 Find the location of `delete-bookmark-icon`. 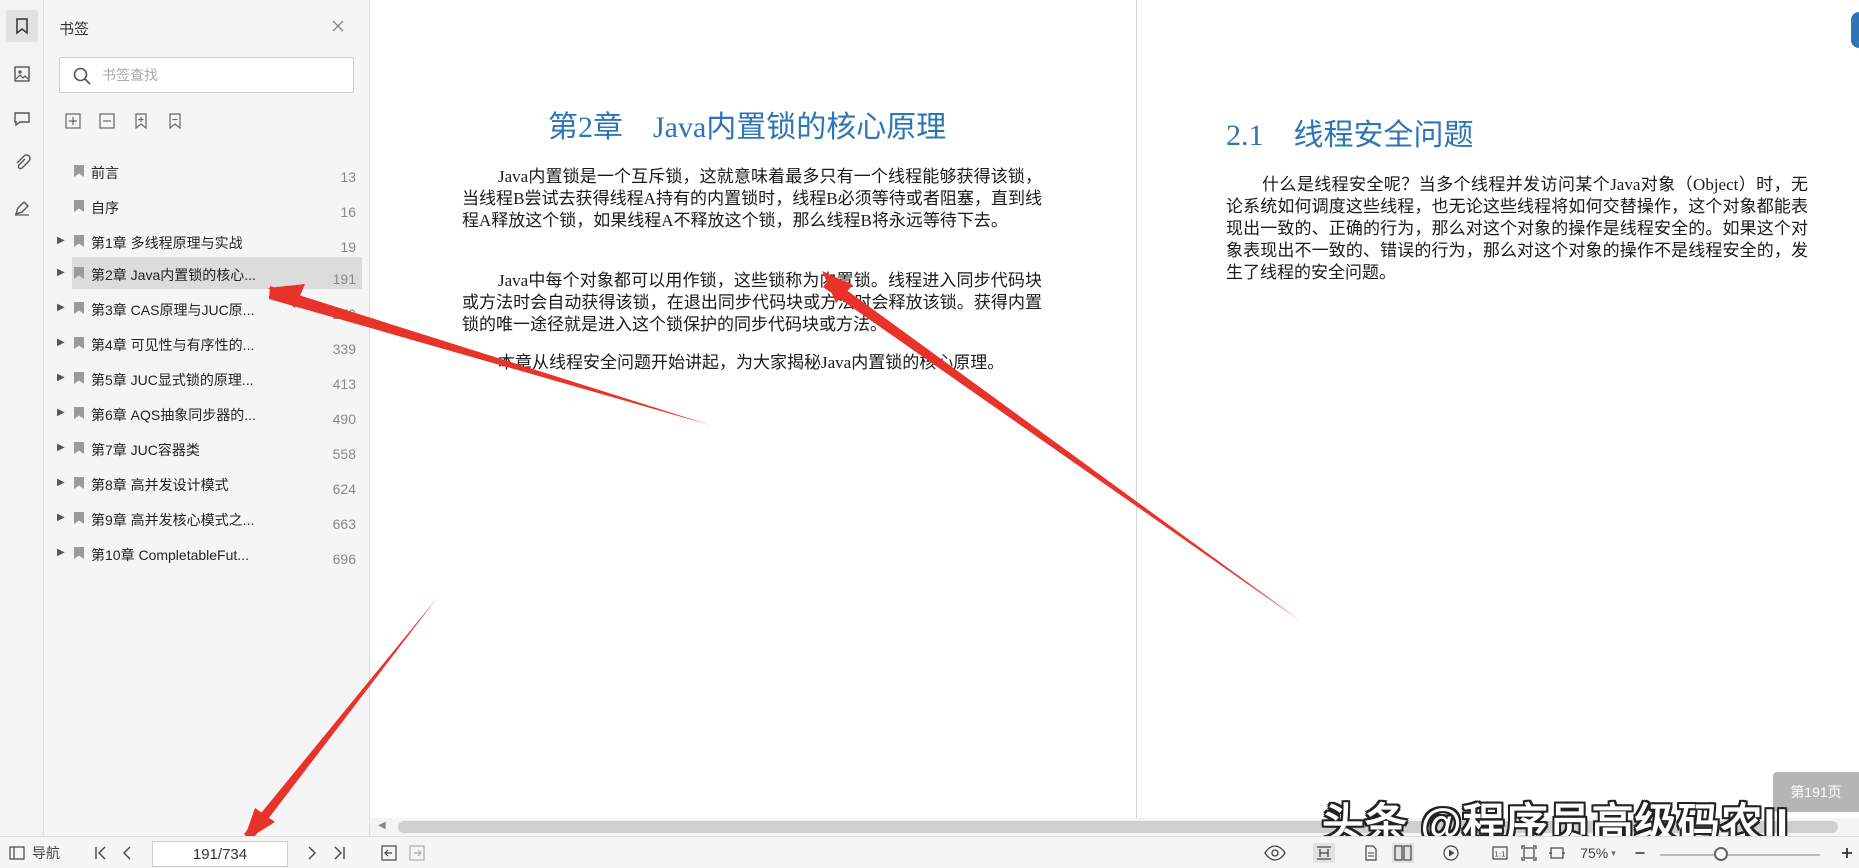

delete-bookmark-icon is located at coordinates (175, 121).